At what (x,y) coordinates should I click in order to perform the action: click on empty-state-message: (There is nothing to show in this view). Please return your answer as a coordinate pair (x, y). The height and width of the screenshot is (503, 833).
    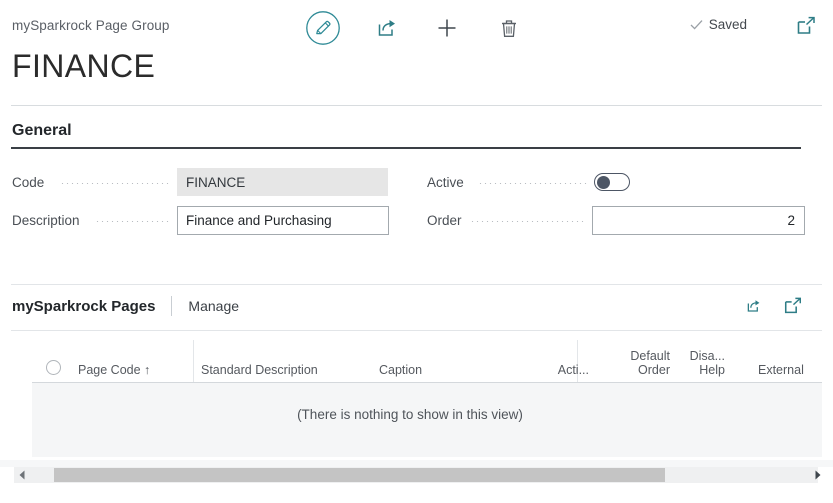
    Looking at the image, I should click on (410, 414).